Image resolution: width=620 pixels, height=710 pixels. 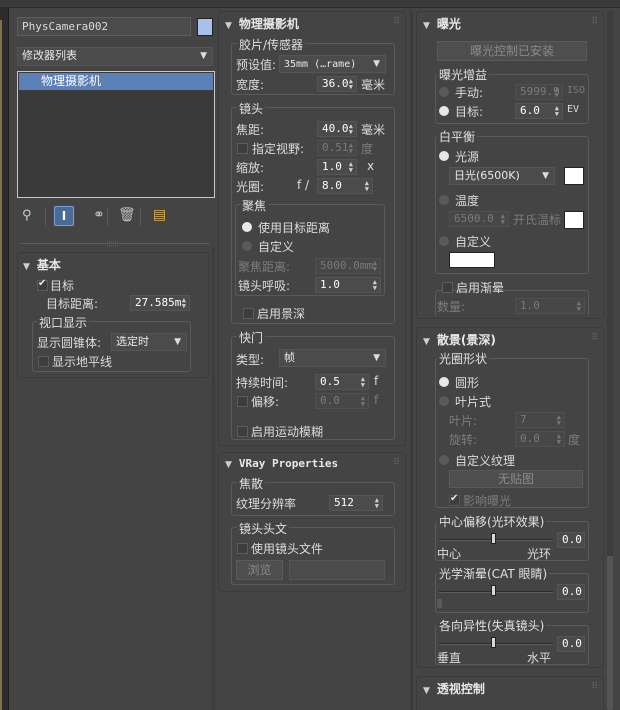 I want to click on manual-exposure-radio, so click(x=444, y=92).